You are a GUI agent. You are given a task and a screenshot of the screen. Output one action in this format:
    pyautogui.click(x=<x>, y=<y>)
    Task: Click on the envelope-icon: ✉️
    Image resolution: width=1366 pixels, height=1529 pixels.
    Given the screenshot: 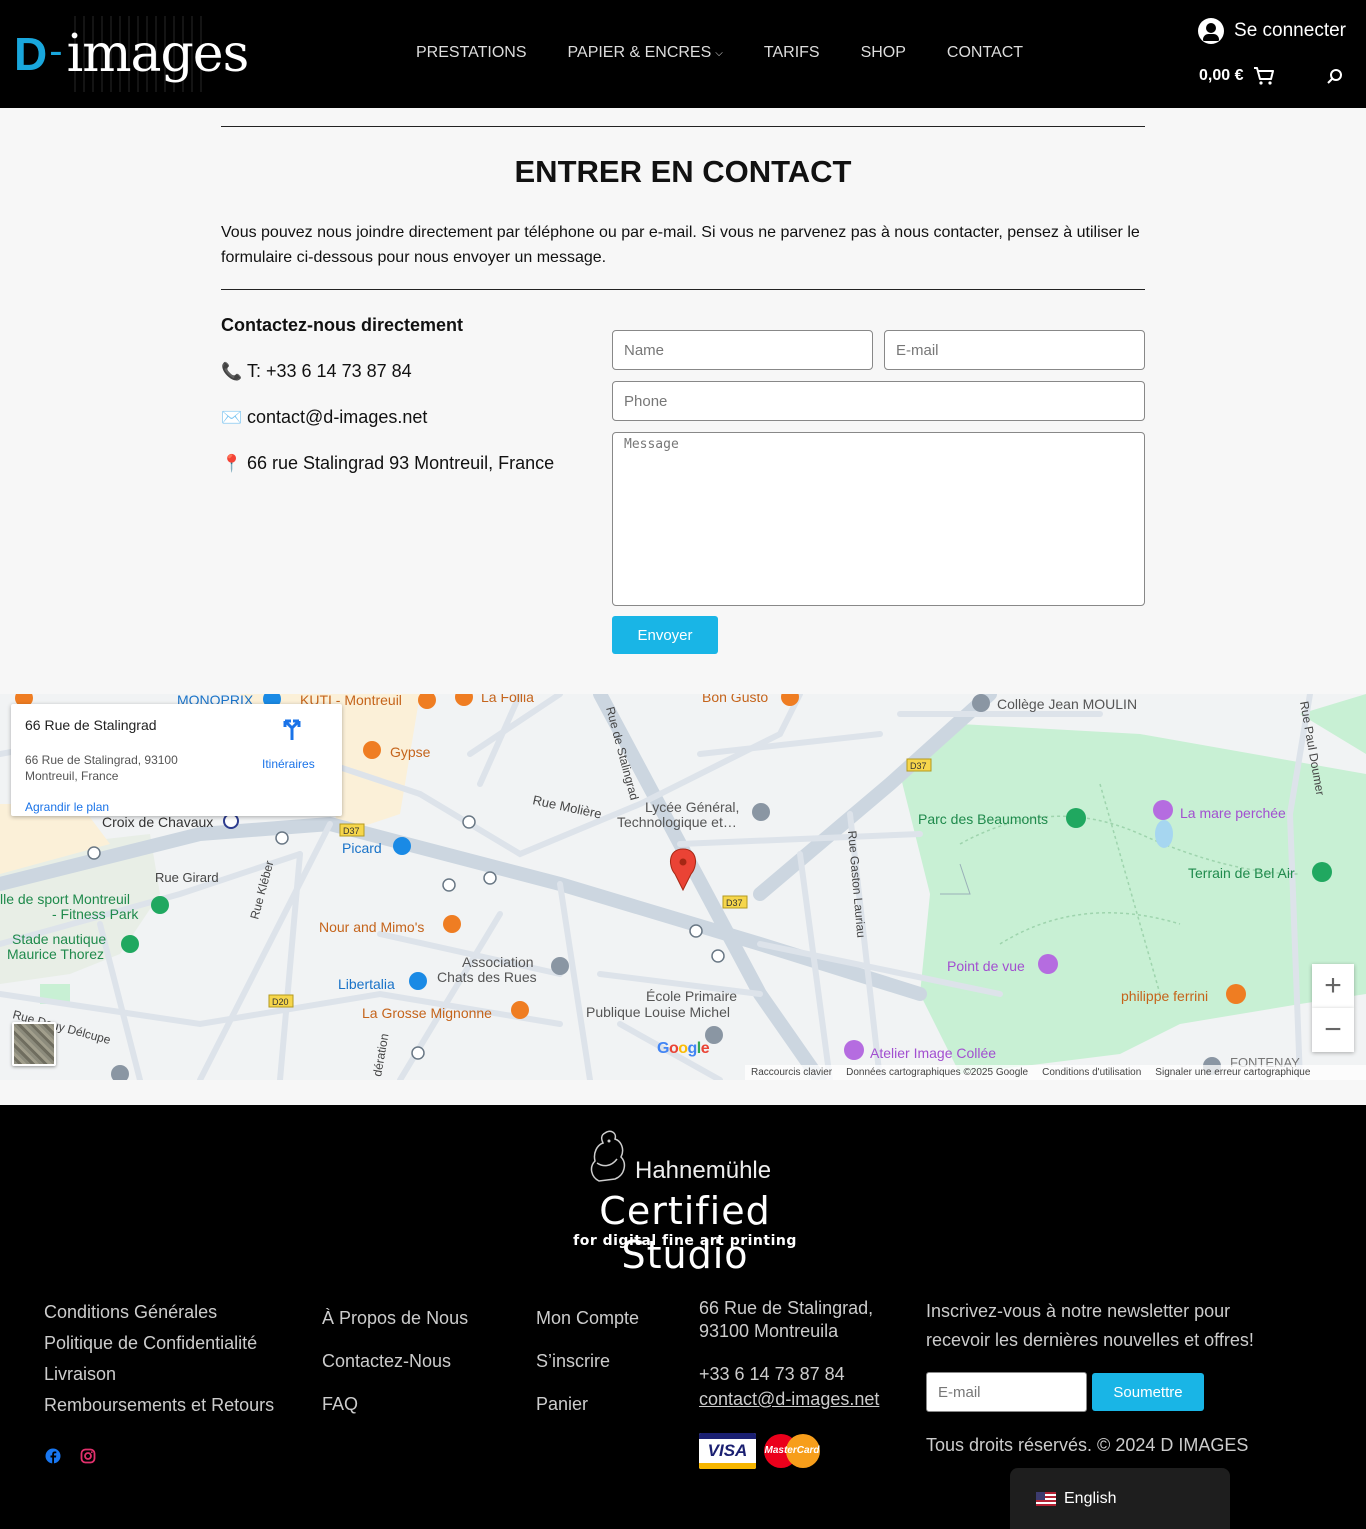 What is the action you would take?
    pyautogui.click(x=232, y=417)
    